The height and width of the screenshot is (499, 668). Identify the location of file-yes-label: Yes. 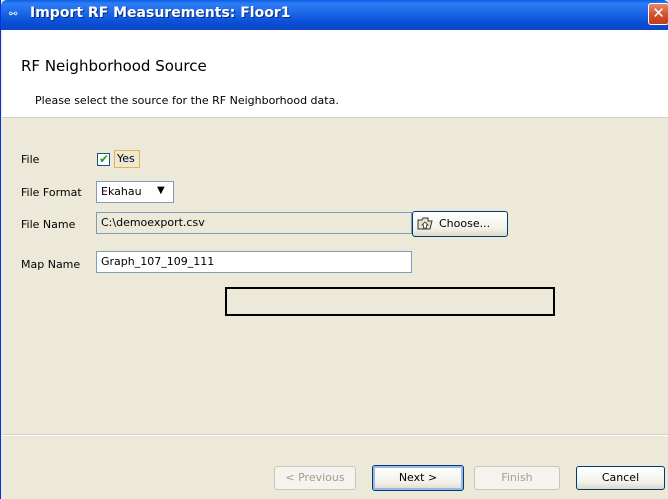
(126, 158).